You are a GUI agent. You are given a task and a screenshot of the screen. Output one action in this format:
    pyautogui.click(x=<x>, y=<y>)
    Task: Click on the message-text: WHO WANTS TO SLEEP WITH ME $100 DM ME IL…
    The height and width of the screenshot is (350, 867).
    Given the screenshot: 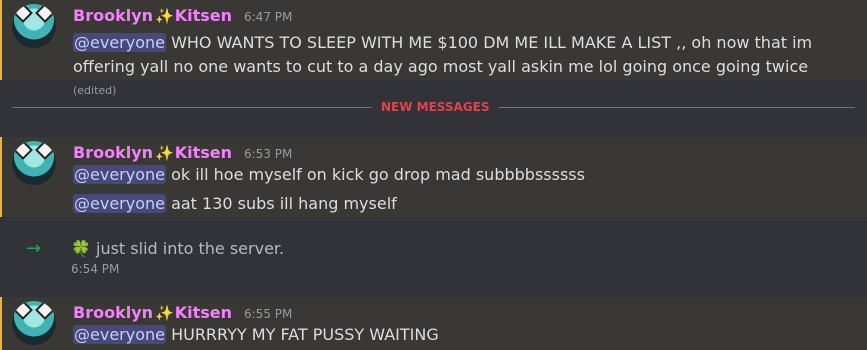 What is the action you would take?
    pyautogui.click(x=489, y=42)
    